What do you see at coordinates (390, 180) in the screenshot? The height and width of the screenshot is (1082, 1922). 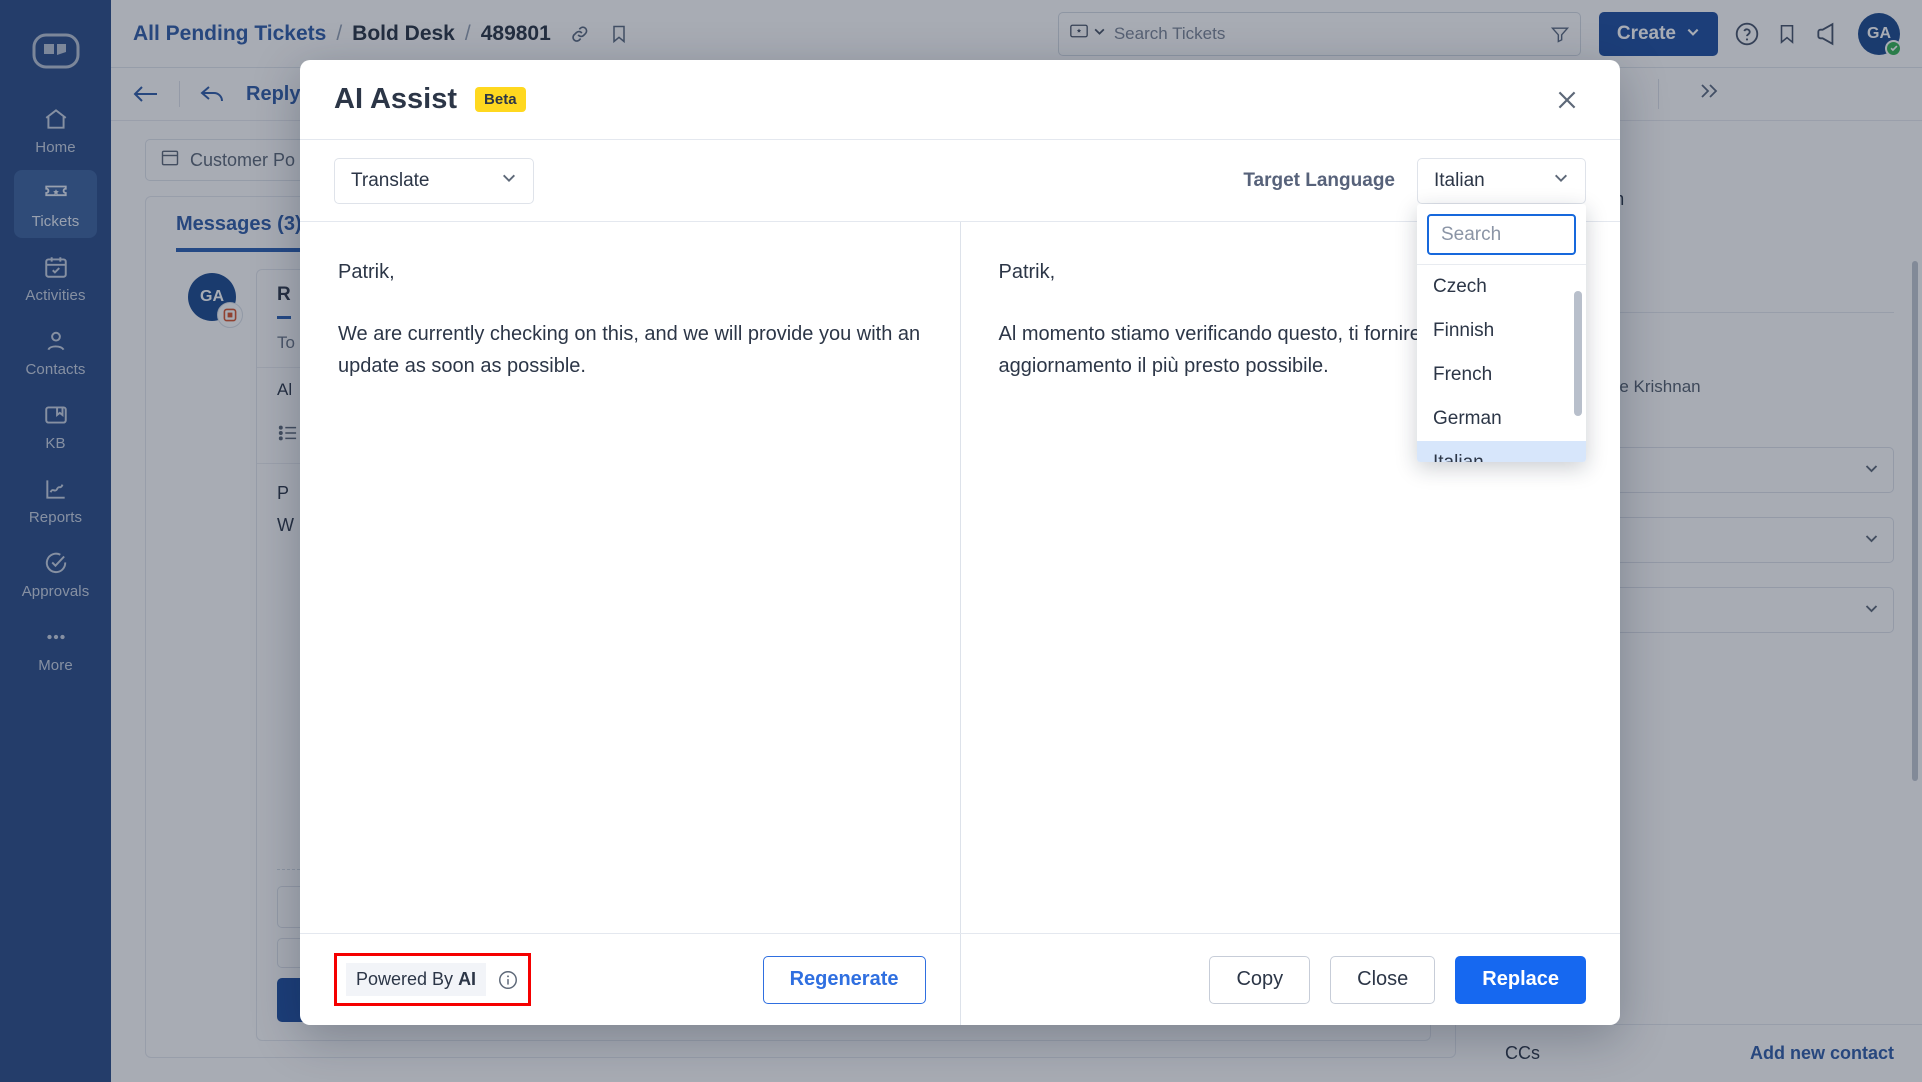 I see `action-select-value: Translate` at bounding box center [390, 180].